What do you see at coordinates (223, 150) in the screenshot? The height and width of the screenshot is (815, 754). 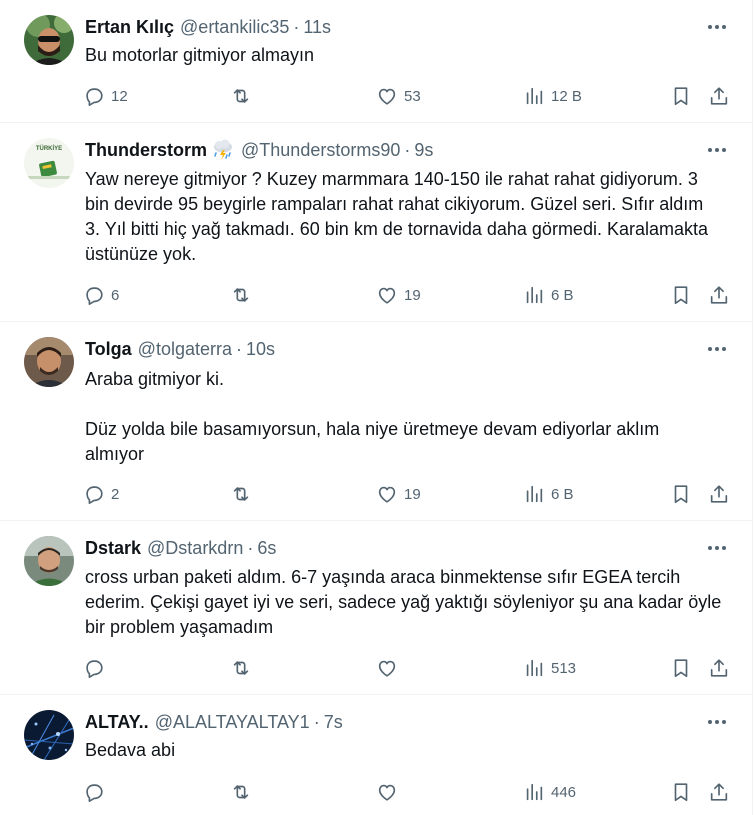 I see `thunderstorm-cloud-icon` at bounding box center [223, 150].